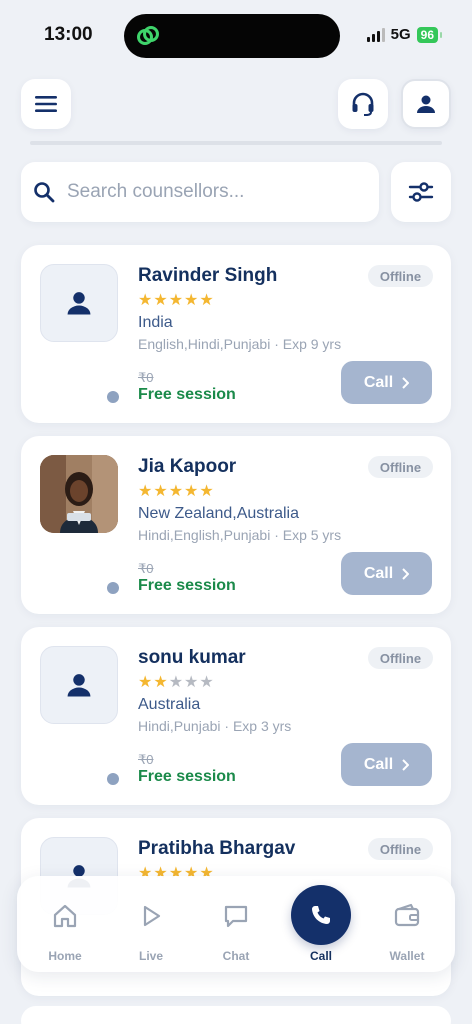 The width and height of the screenshot is (472, 1024). What do you see at coordinates (236, 1015) in the screenshot?
I see `next-card-peek` at bounding box center [236, 1015].